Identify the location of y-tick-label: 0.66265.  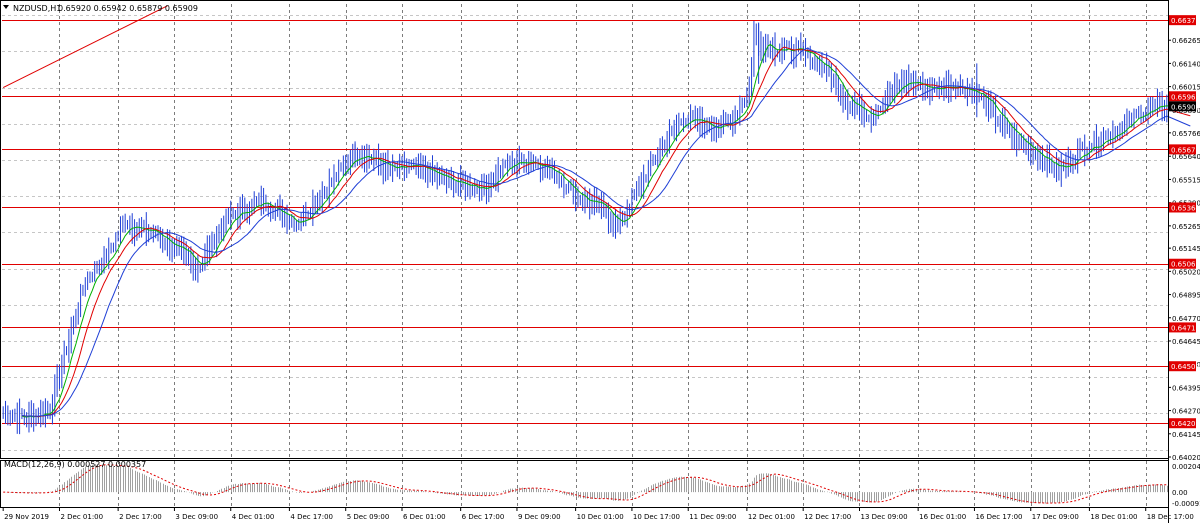
(1186, 41).